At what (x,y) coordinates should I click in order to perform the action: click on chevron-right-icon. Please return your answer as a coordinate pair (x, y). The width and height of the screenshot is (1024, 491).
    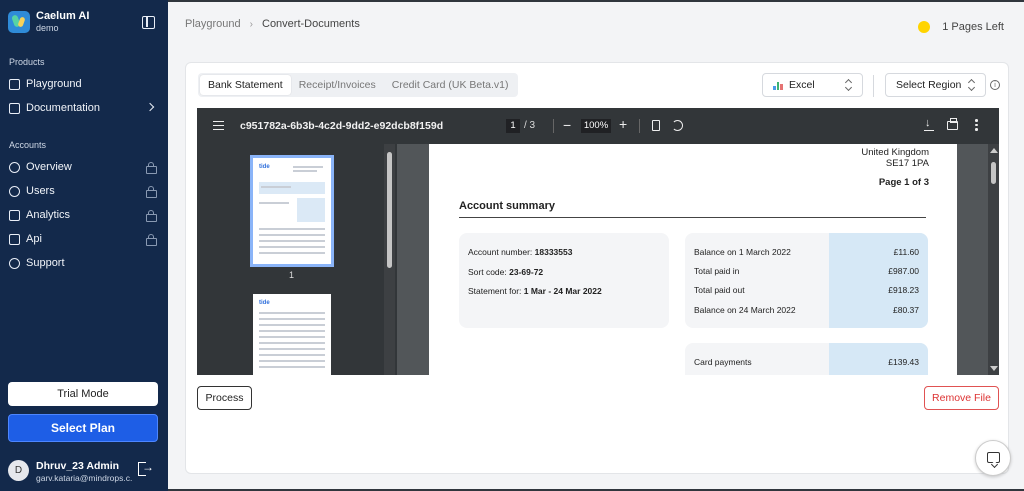
    Looking at the image, I should click on (150, 107).